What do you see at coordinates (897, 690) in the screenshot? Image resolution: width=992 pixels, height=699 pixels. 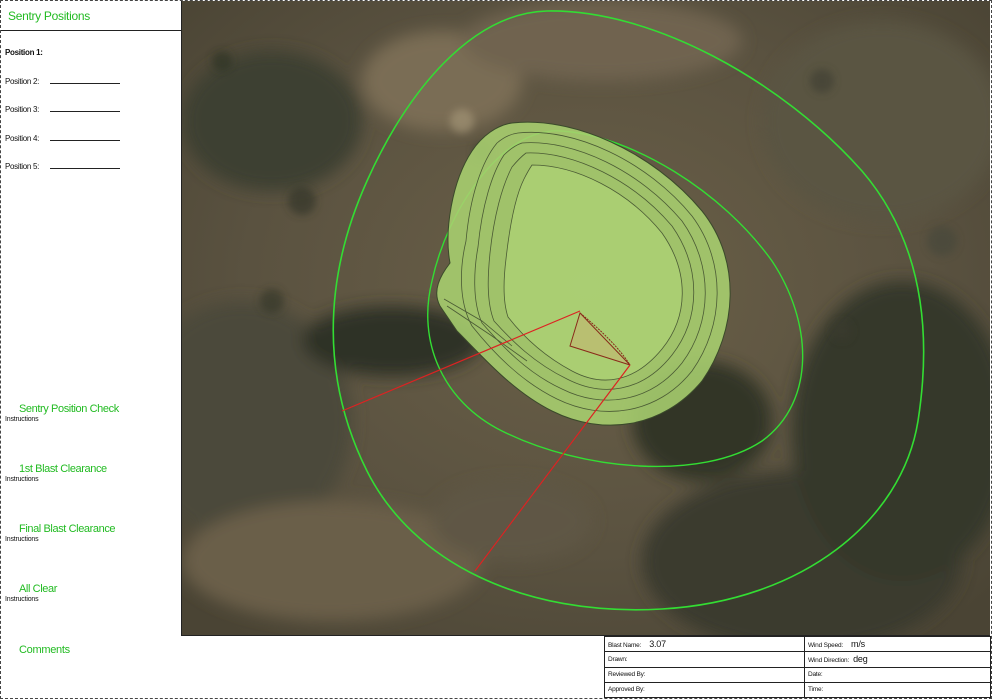 I see `time-cell: Time:` at bounding box center [897, 690].